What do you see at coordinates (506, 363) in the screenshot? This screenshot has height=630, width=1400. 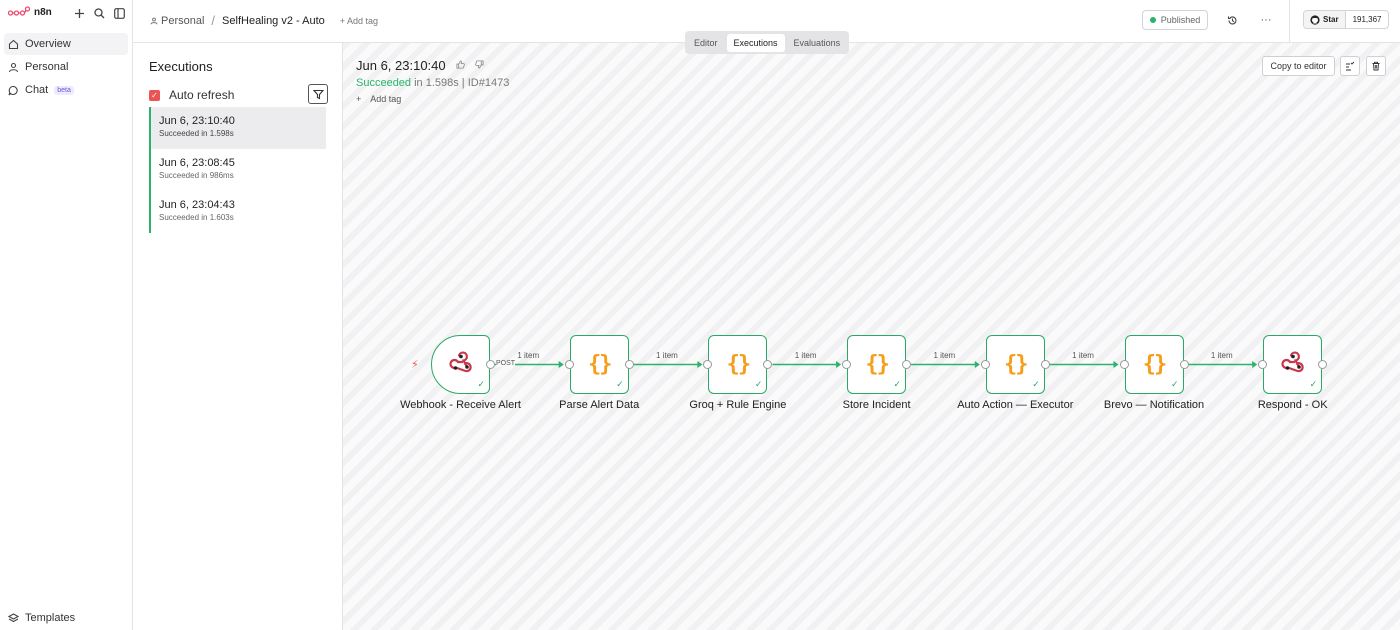 I see `connection-method-label: POST` at bounding box center [506, 363].